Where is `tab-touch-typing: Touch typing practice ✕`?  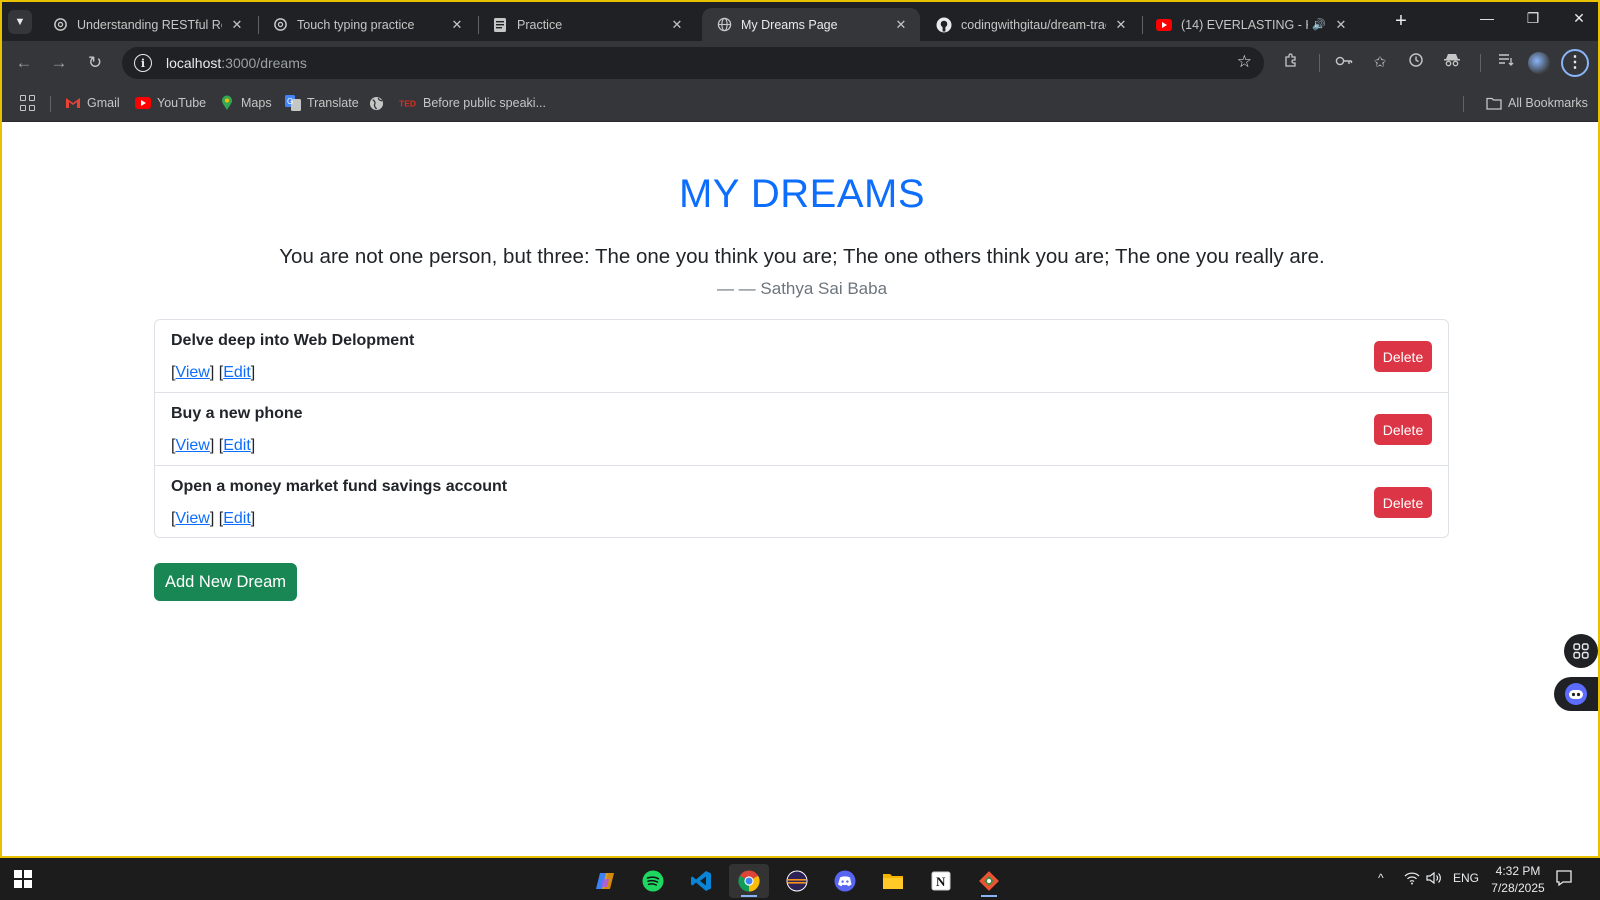 tab-touch-typing: Touch typing practice ✕ is located at coordinates (367, 24).